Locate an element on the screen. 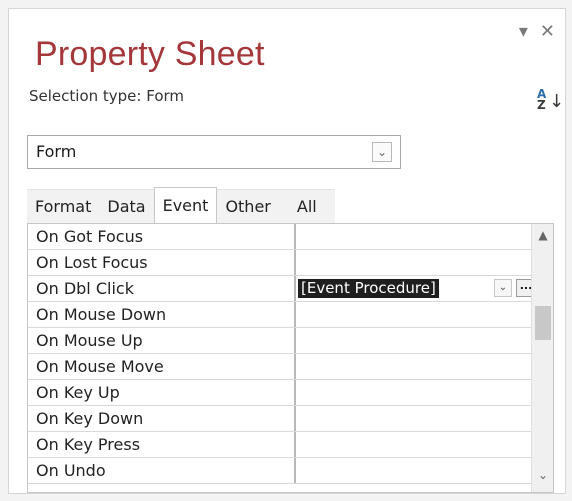 The width and height of the screenshot is (572, 501). property-row: On Key Up is located at coordinates (290, 393).